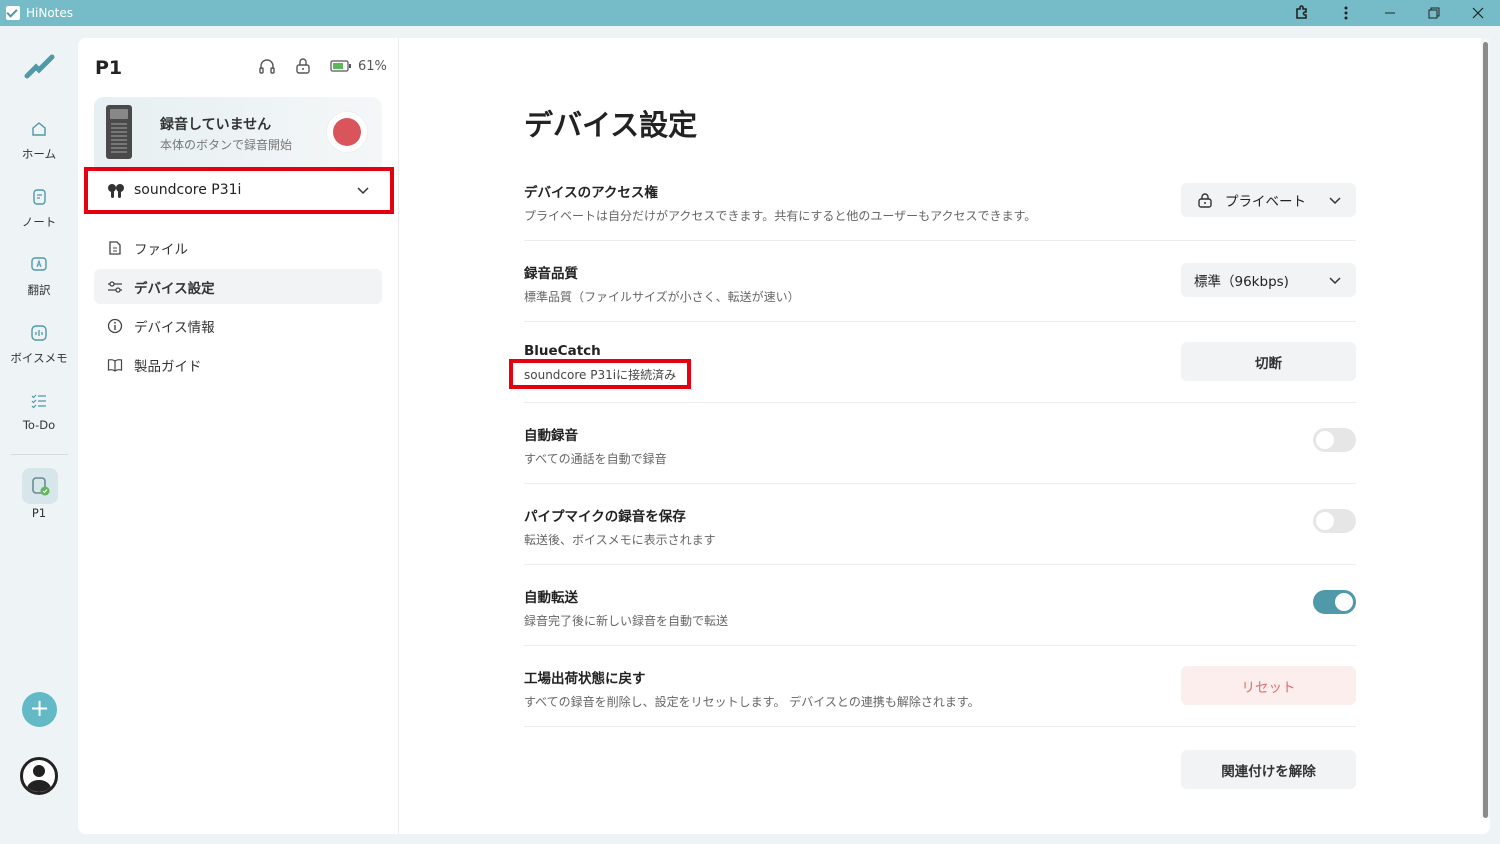 Image resolution: width=1500 pixels, height=844 pixels. I want to click on rail-item-label: ボイスメモ, so click(39, 358).